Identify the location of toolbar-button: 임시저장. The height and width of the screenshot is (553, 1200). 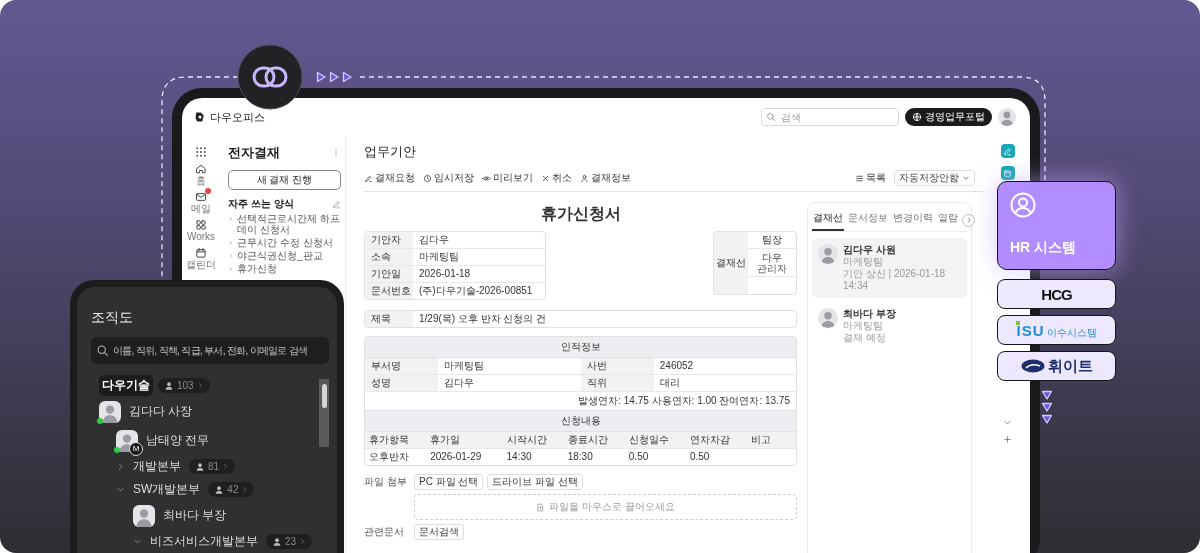
(448, 178).